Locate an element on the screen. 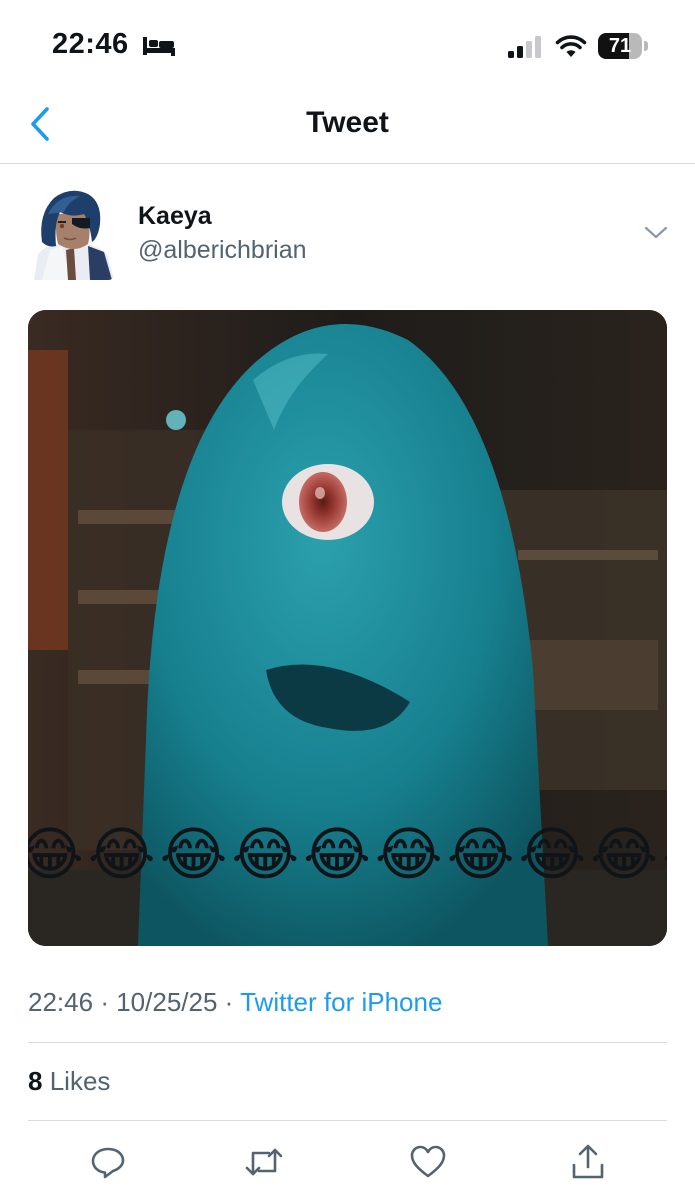 The width and height of the screenshot is (695, 1200). cellular-signal-icon is located at coordinates (524, 47).